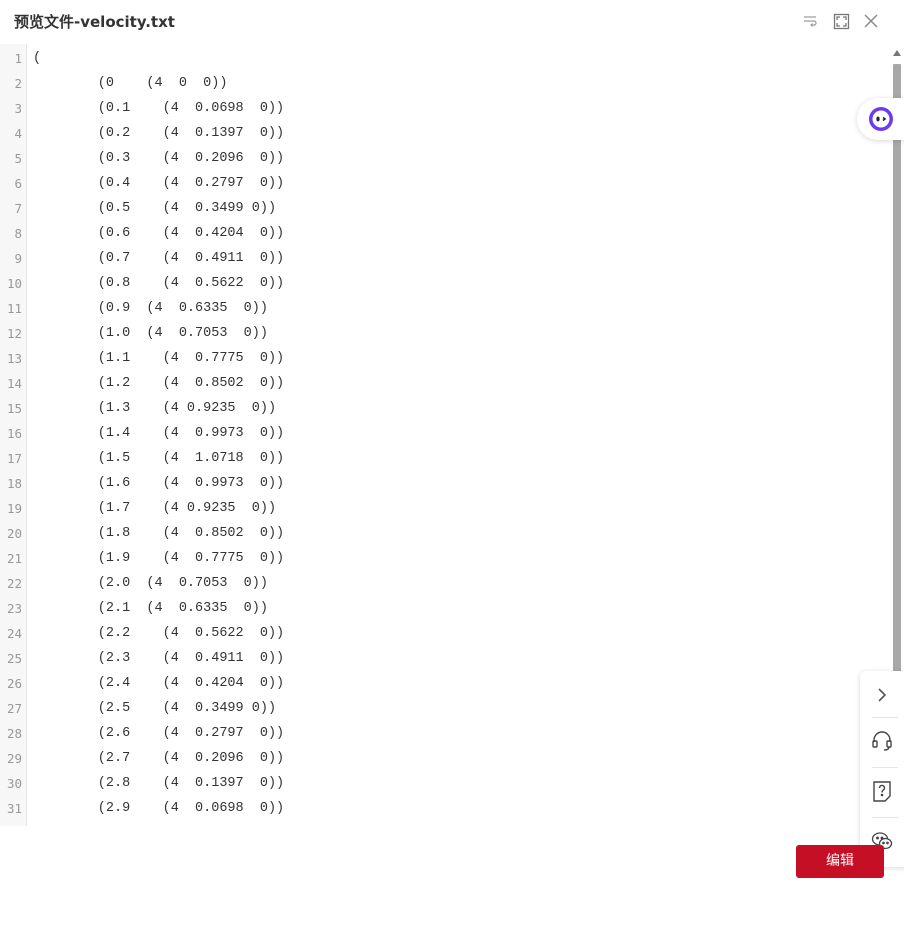 This screenshot has height=948, width=904. I want to click on code-line: 27 (2.5 (4 0.3499 0)), so click(440, 708).